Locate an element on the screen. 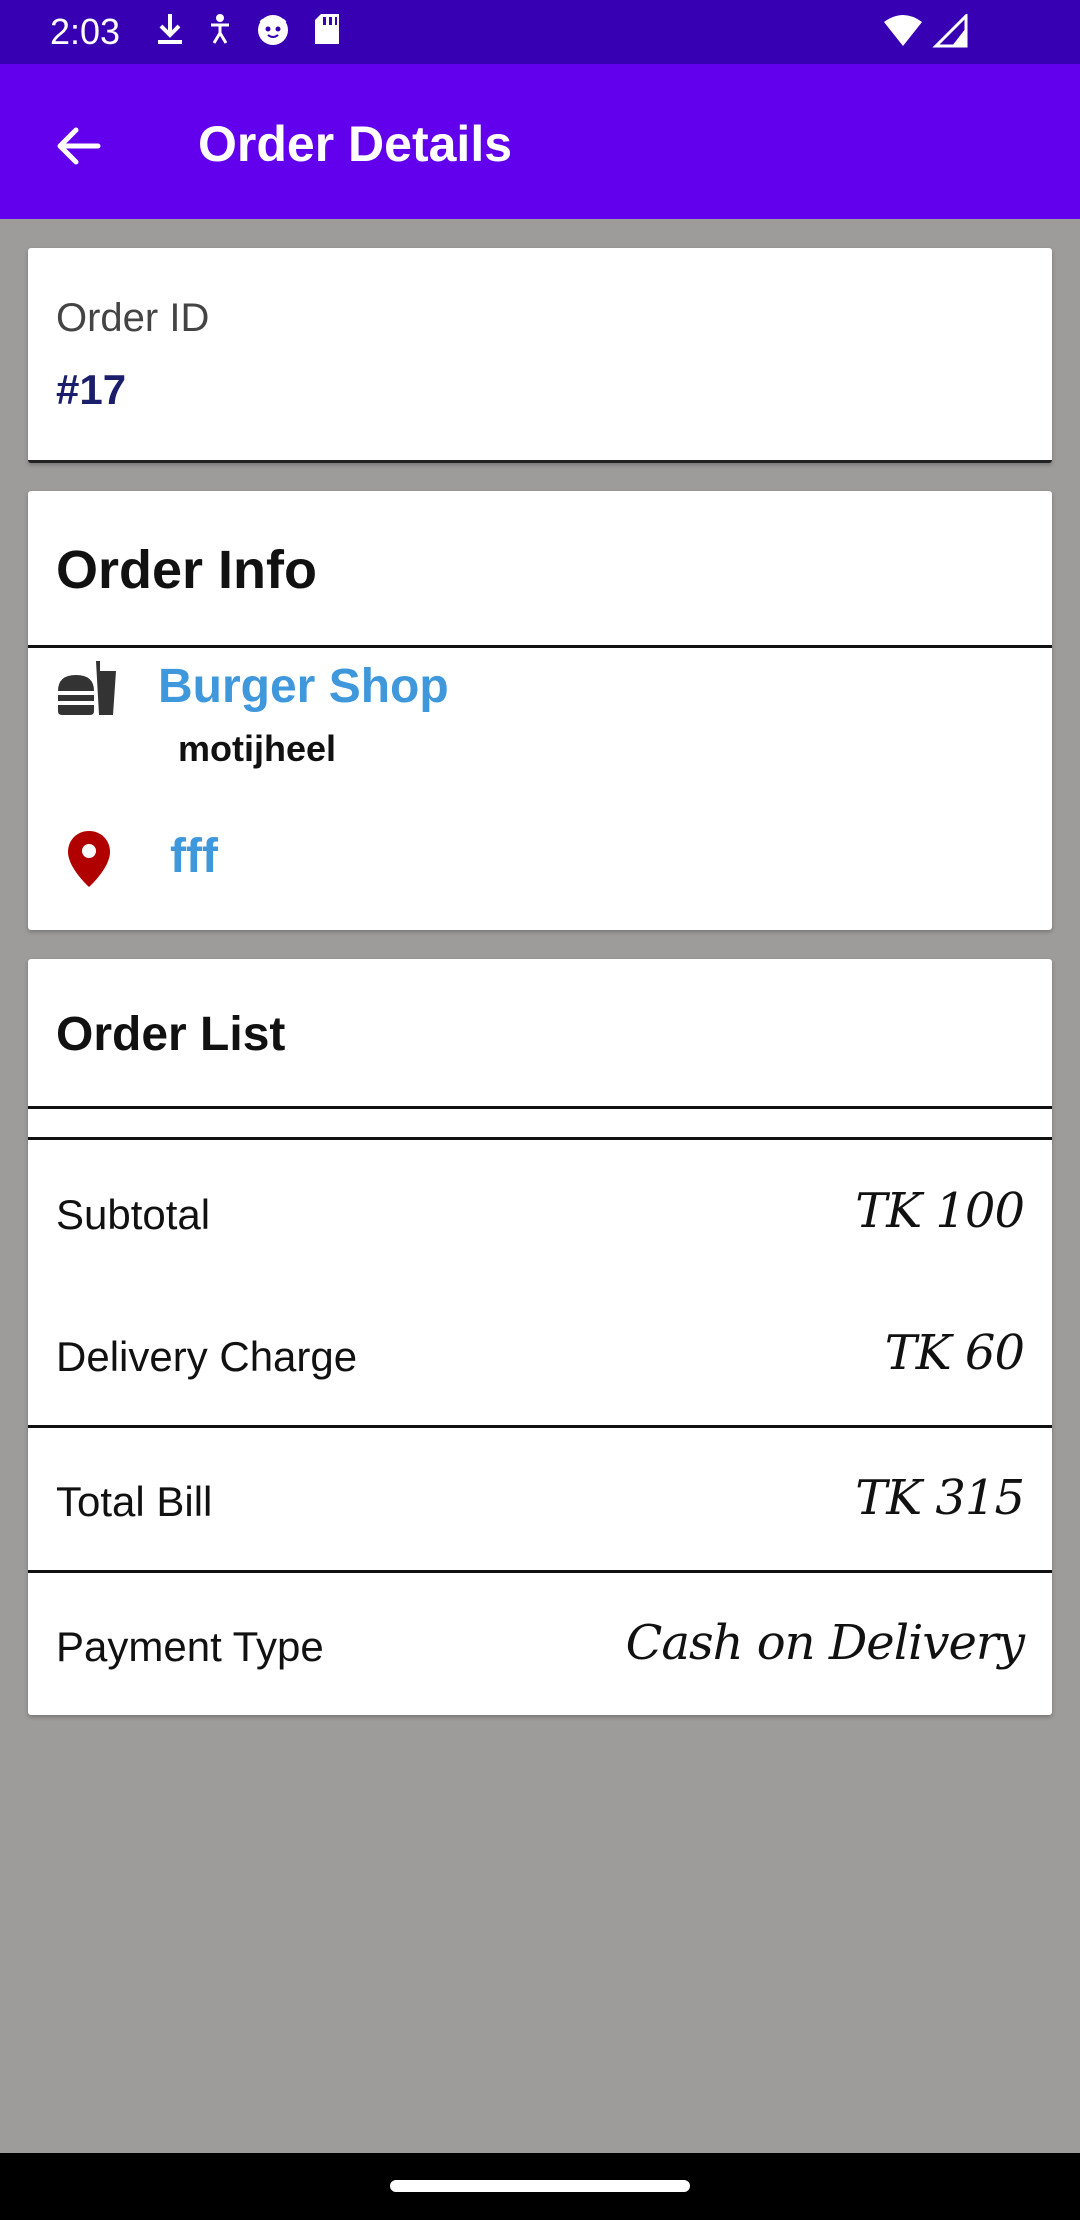 The width and height of the screenshot is (1080, 2220). items-end-divider is located at coordinates (540, 1138).